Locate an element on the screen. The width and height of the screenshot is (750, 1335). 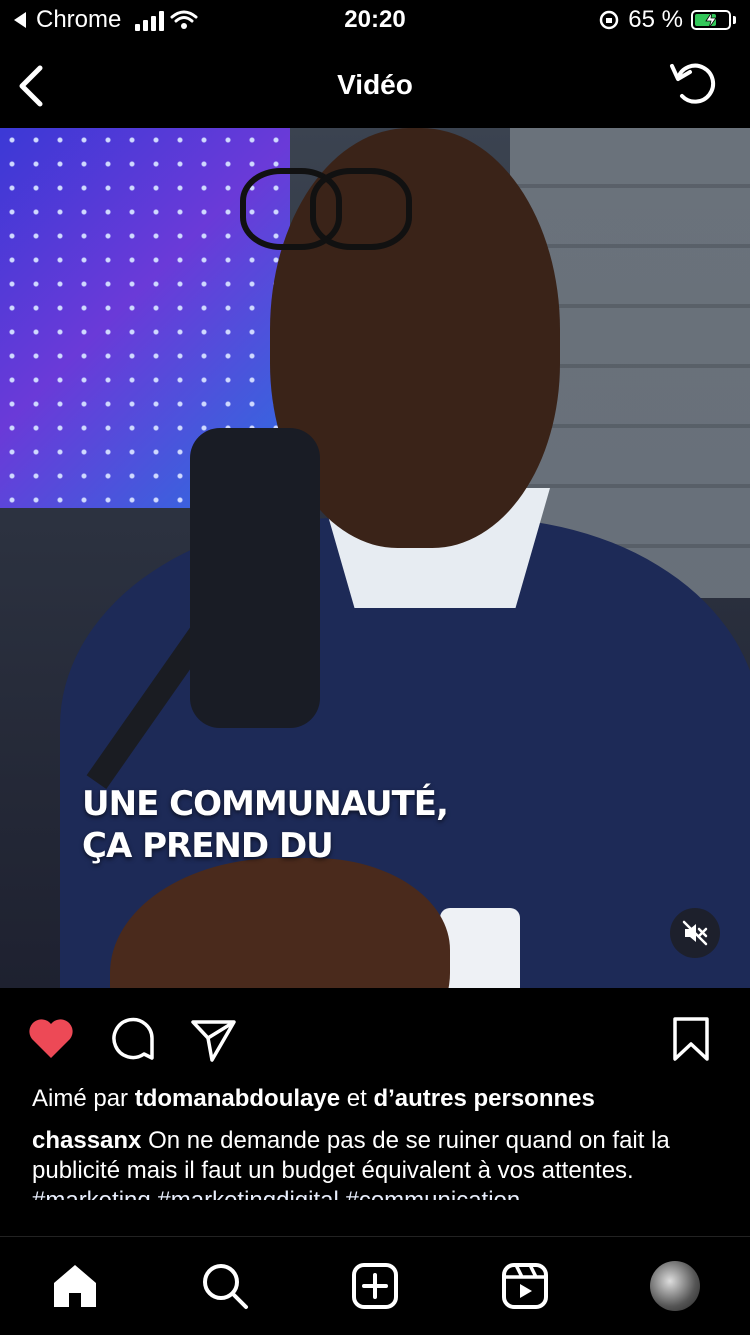
page-title: Vidéo is located at coordinates (375, 84).